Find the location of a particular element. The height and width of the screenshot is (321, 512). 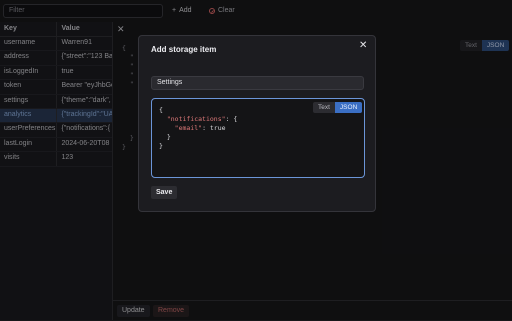

item-name-input: Settings is located at coordinates (257, 83).